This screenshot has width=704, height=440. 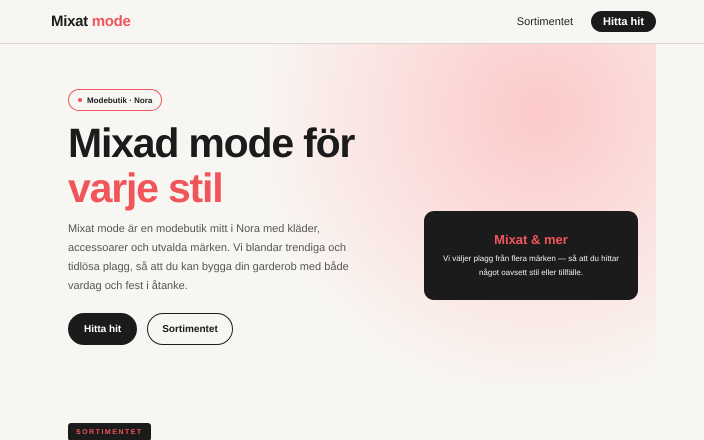 I want to click on card-text: Vi väljer plagg från flera märken — så att du hittar något oavsett stil eller tillfälle., so click(x=531, y=265).